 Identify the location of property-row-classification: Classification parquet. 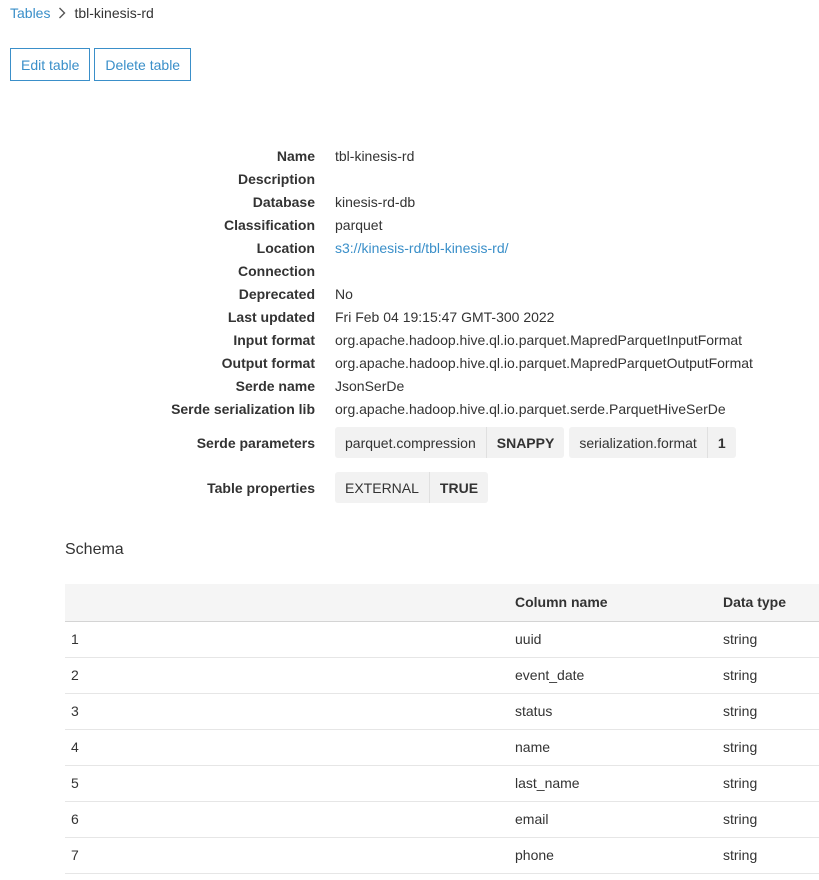
(409, 224).